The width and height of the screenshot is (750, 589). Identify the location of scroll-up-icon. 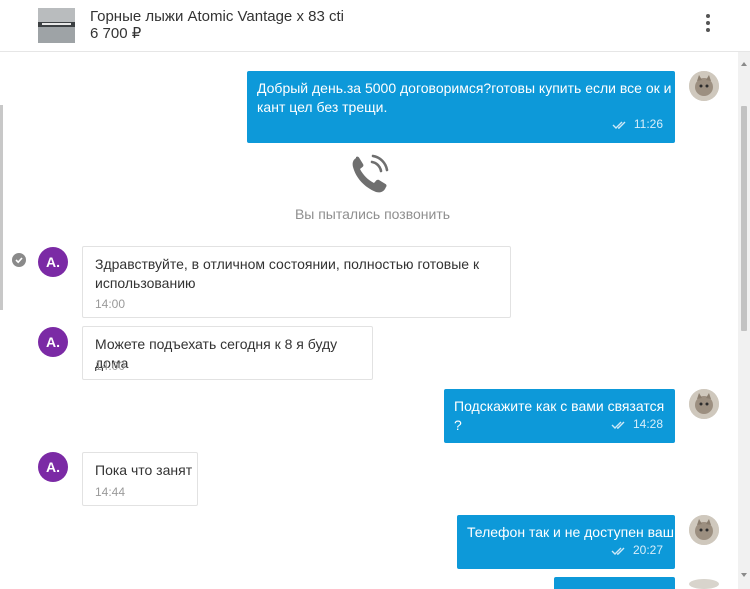
(744, 64).